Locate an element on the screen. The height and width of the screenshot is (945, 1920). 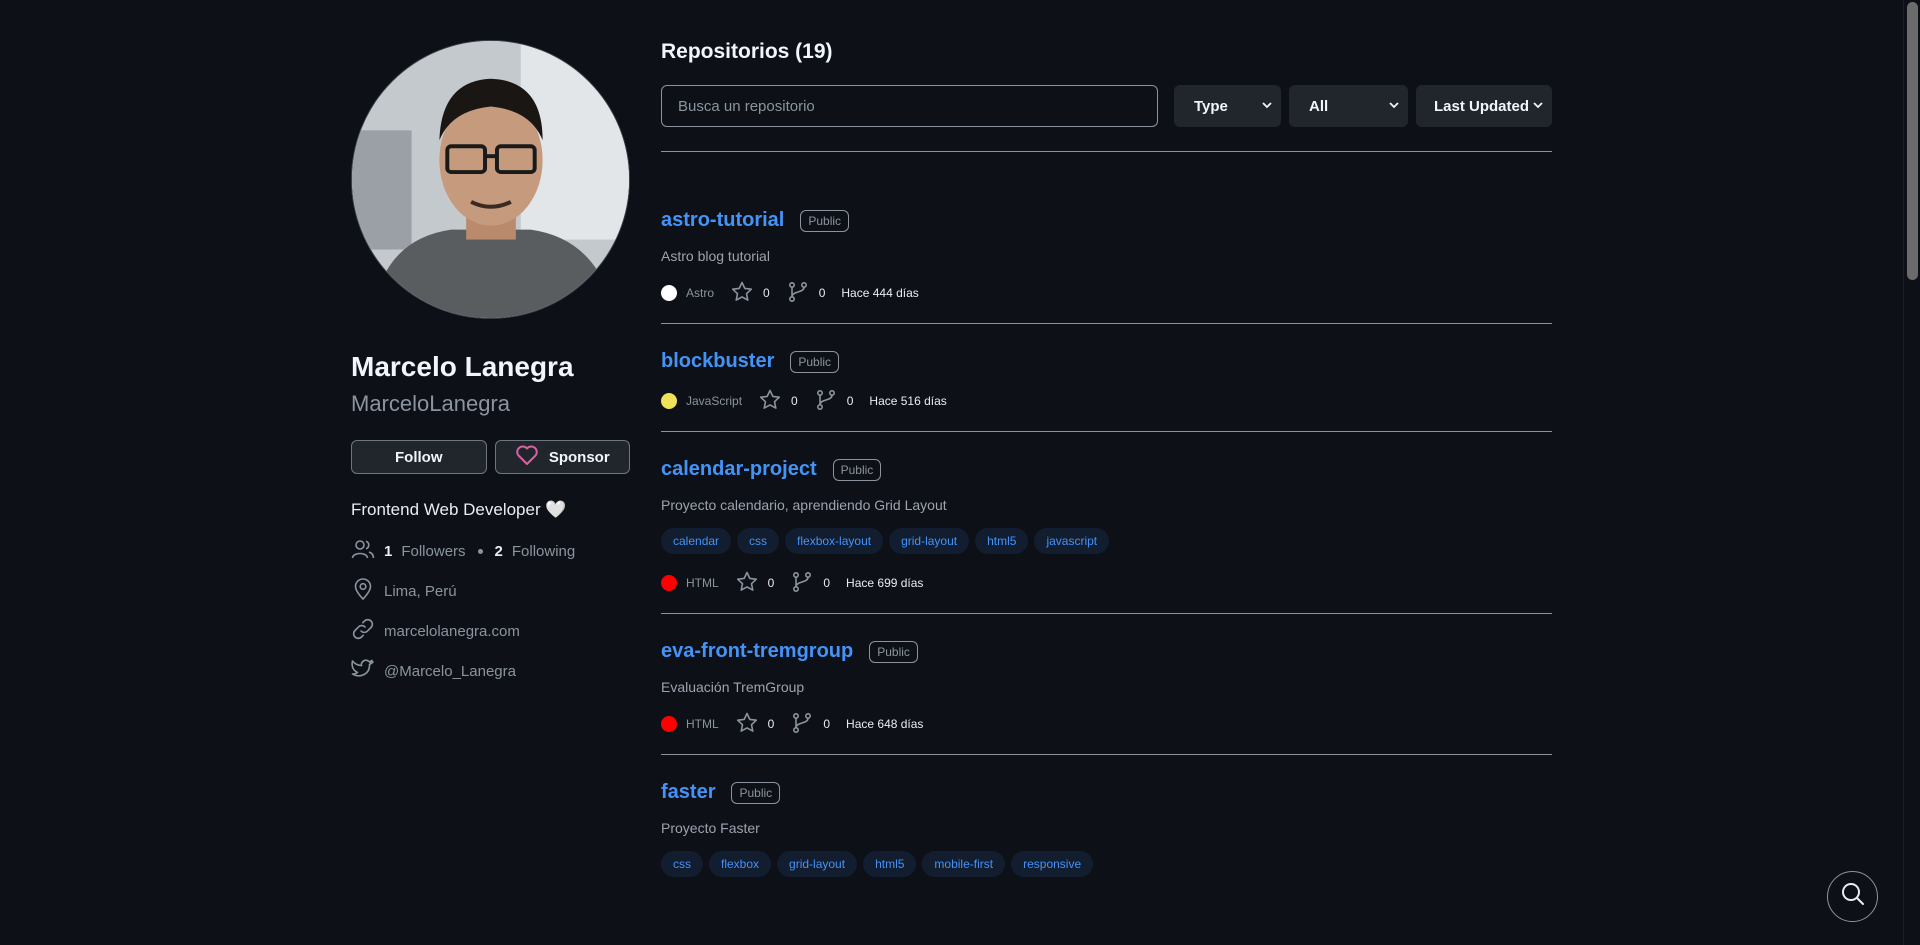
location-row: Lima, Perú is located at coordinates (490, 591).